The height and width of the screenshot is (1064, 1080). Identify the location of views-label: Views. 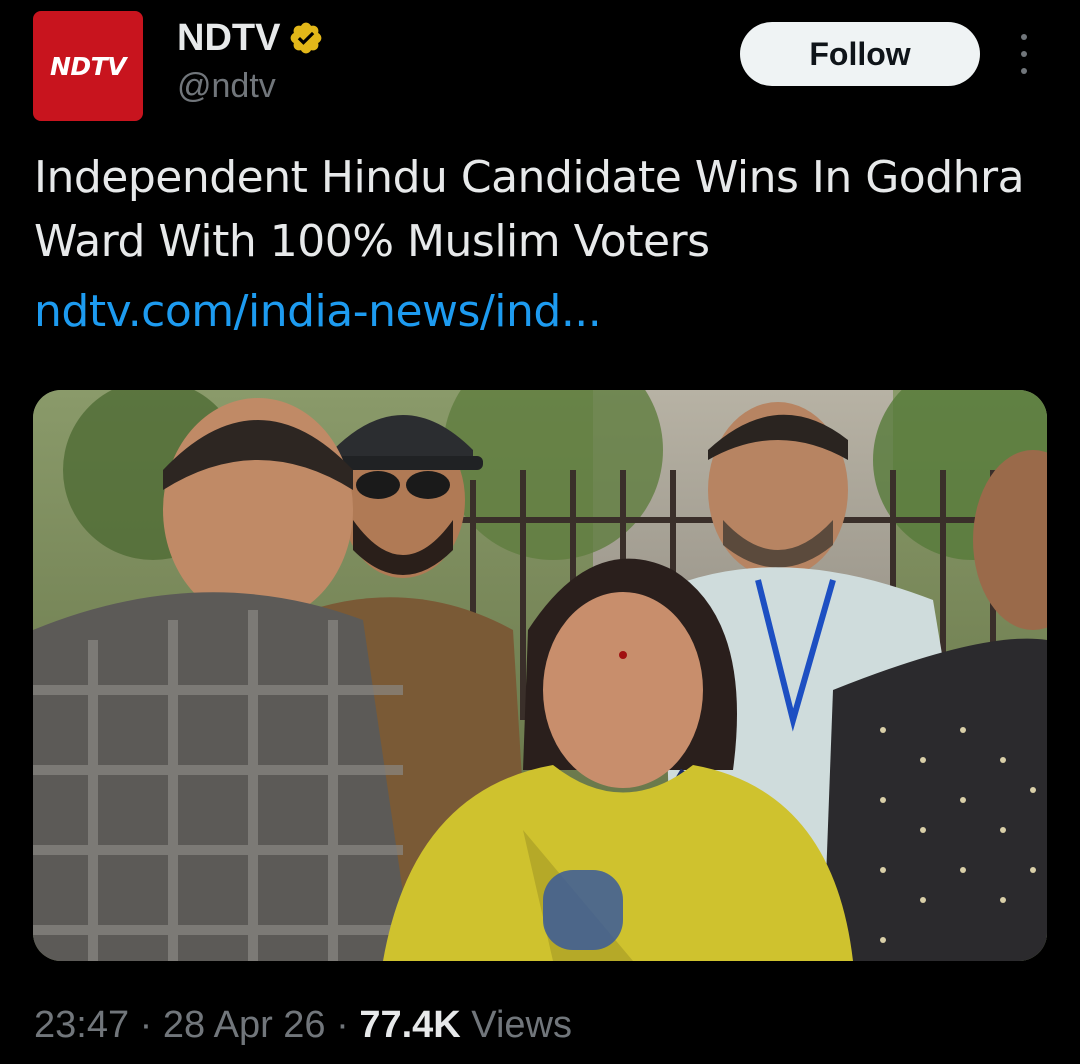
(516, 1025).